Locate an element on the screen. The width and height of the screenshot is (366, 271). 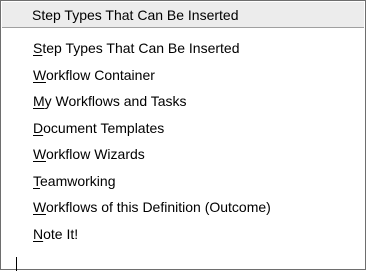
menu-item-label: Step Types That Can Be Inserted is located at coordinates (136, 48).